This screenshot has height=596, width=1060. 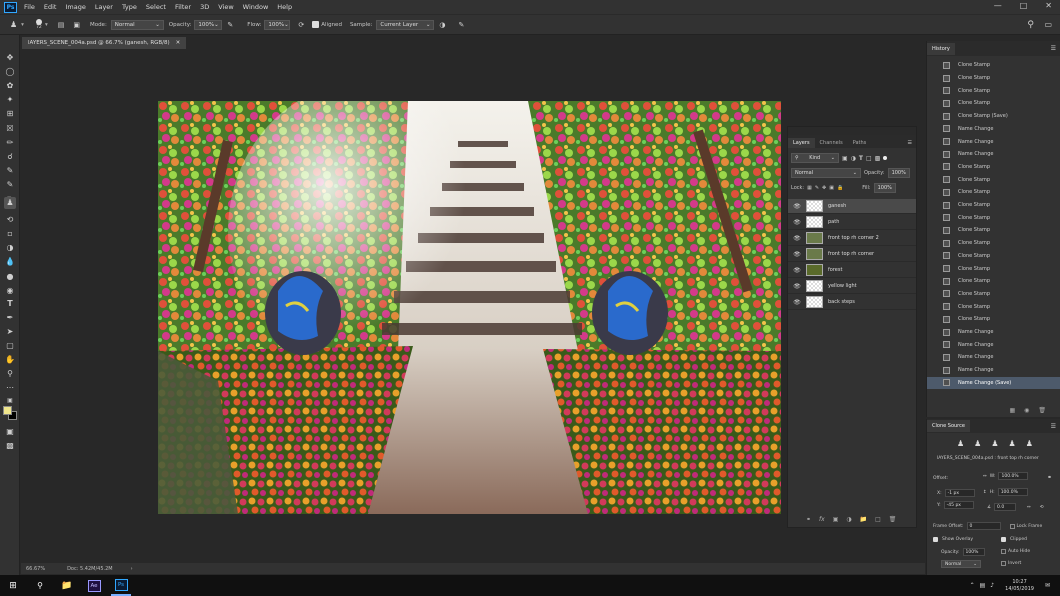 I want to click on trash-icon: 🗑, so click(x=1042, y=410).